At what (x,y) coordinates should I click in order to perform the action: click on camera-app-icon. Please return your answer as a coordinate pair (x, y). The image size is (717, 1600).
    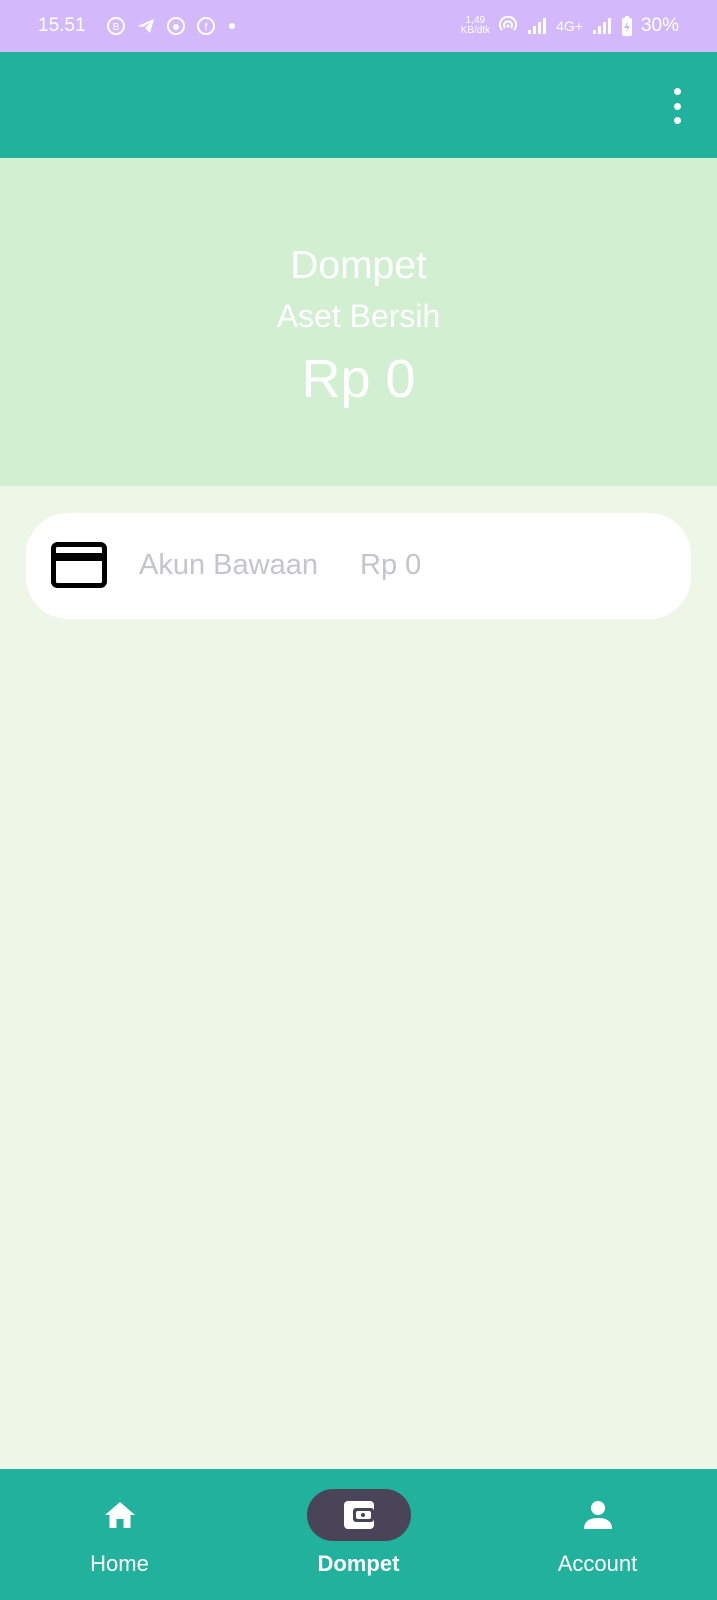
    Looking at the image, I should click on (175, 26).